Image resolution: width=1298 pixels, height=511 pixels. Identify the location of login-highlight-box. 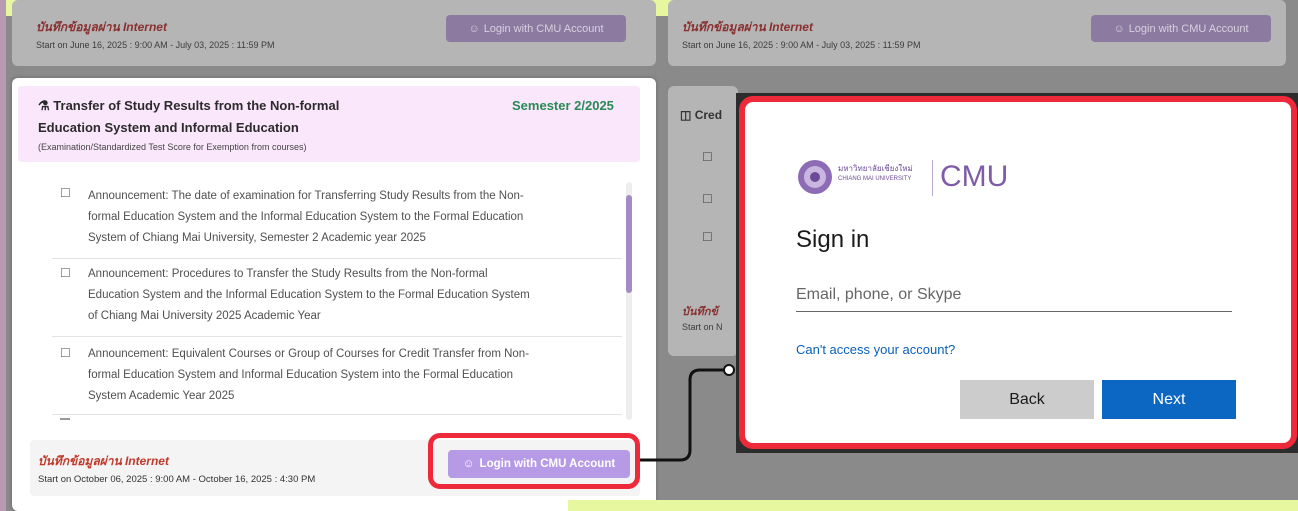
(534, 461).